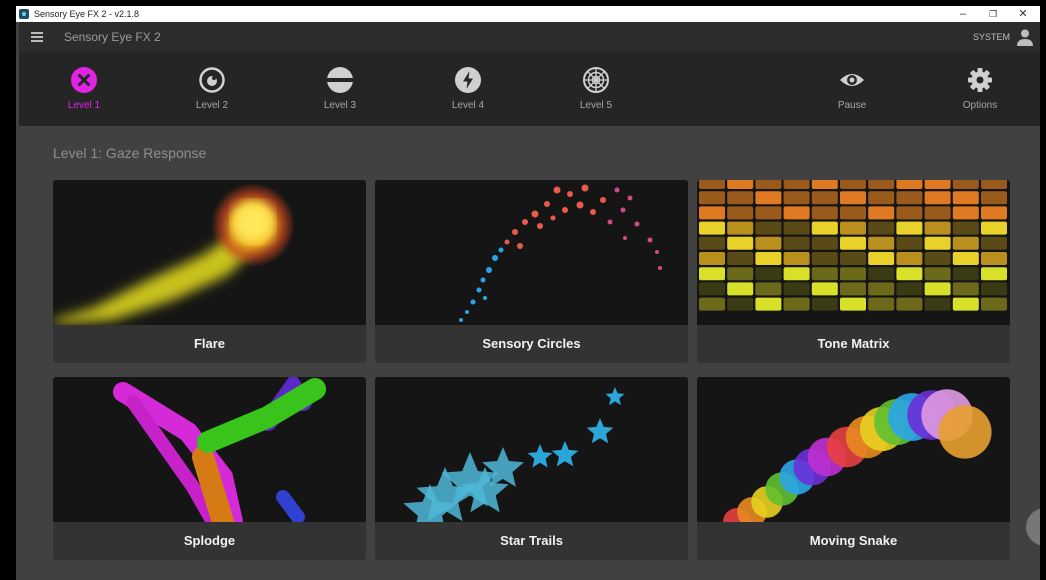 This screenshot has height=580, width=1046. What do you see at coordinates (531, 252) in the screenshot?
I see `sensory-circles-preview-image` at bounding box center [531, 252].